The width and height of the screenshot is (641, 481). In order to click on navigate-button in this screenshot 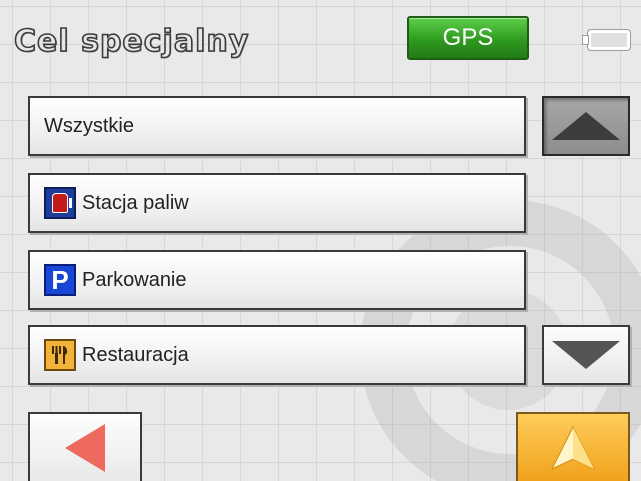, I will do `click(573, 446)`.